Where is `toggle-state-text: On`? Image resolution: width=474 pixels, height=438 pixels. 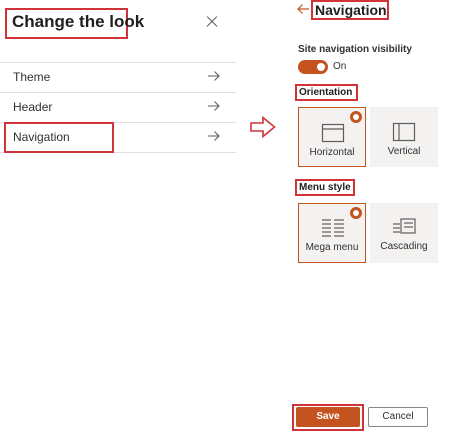 toggle-state-text: On is located at coordinates (340, 66).